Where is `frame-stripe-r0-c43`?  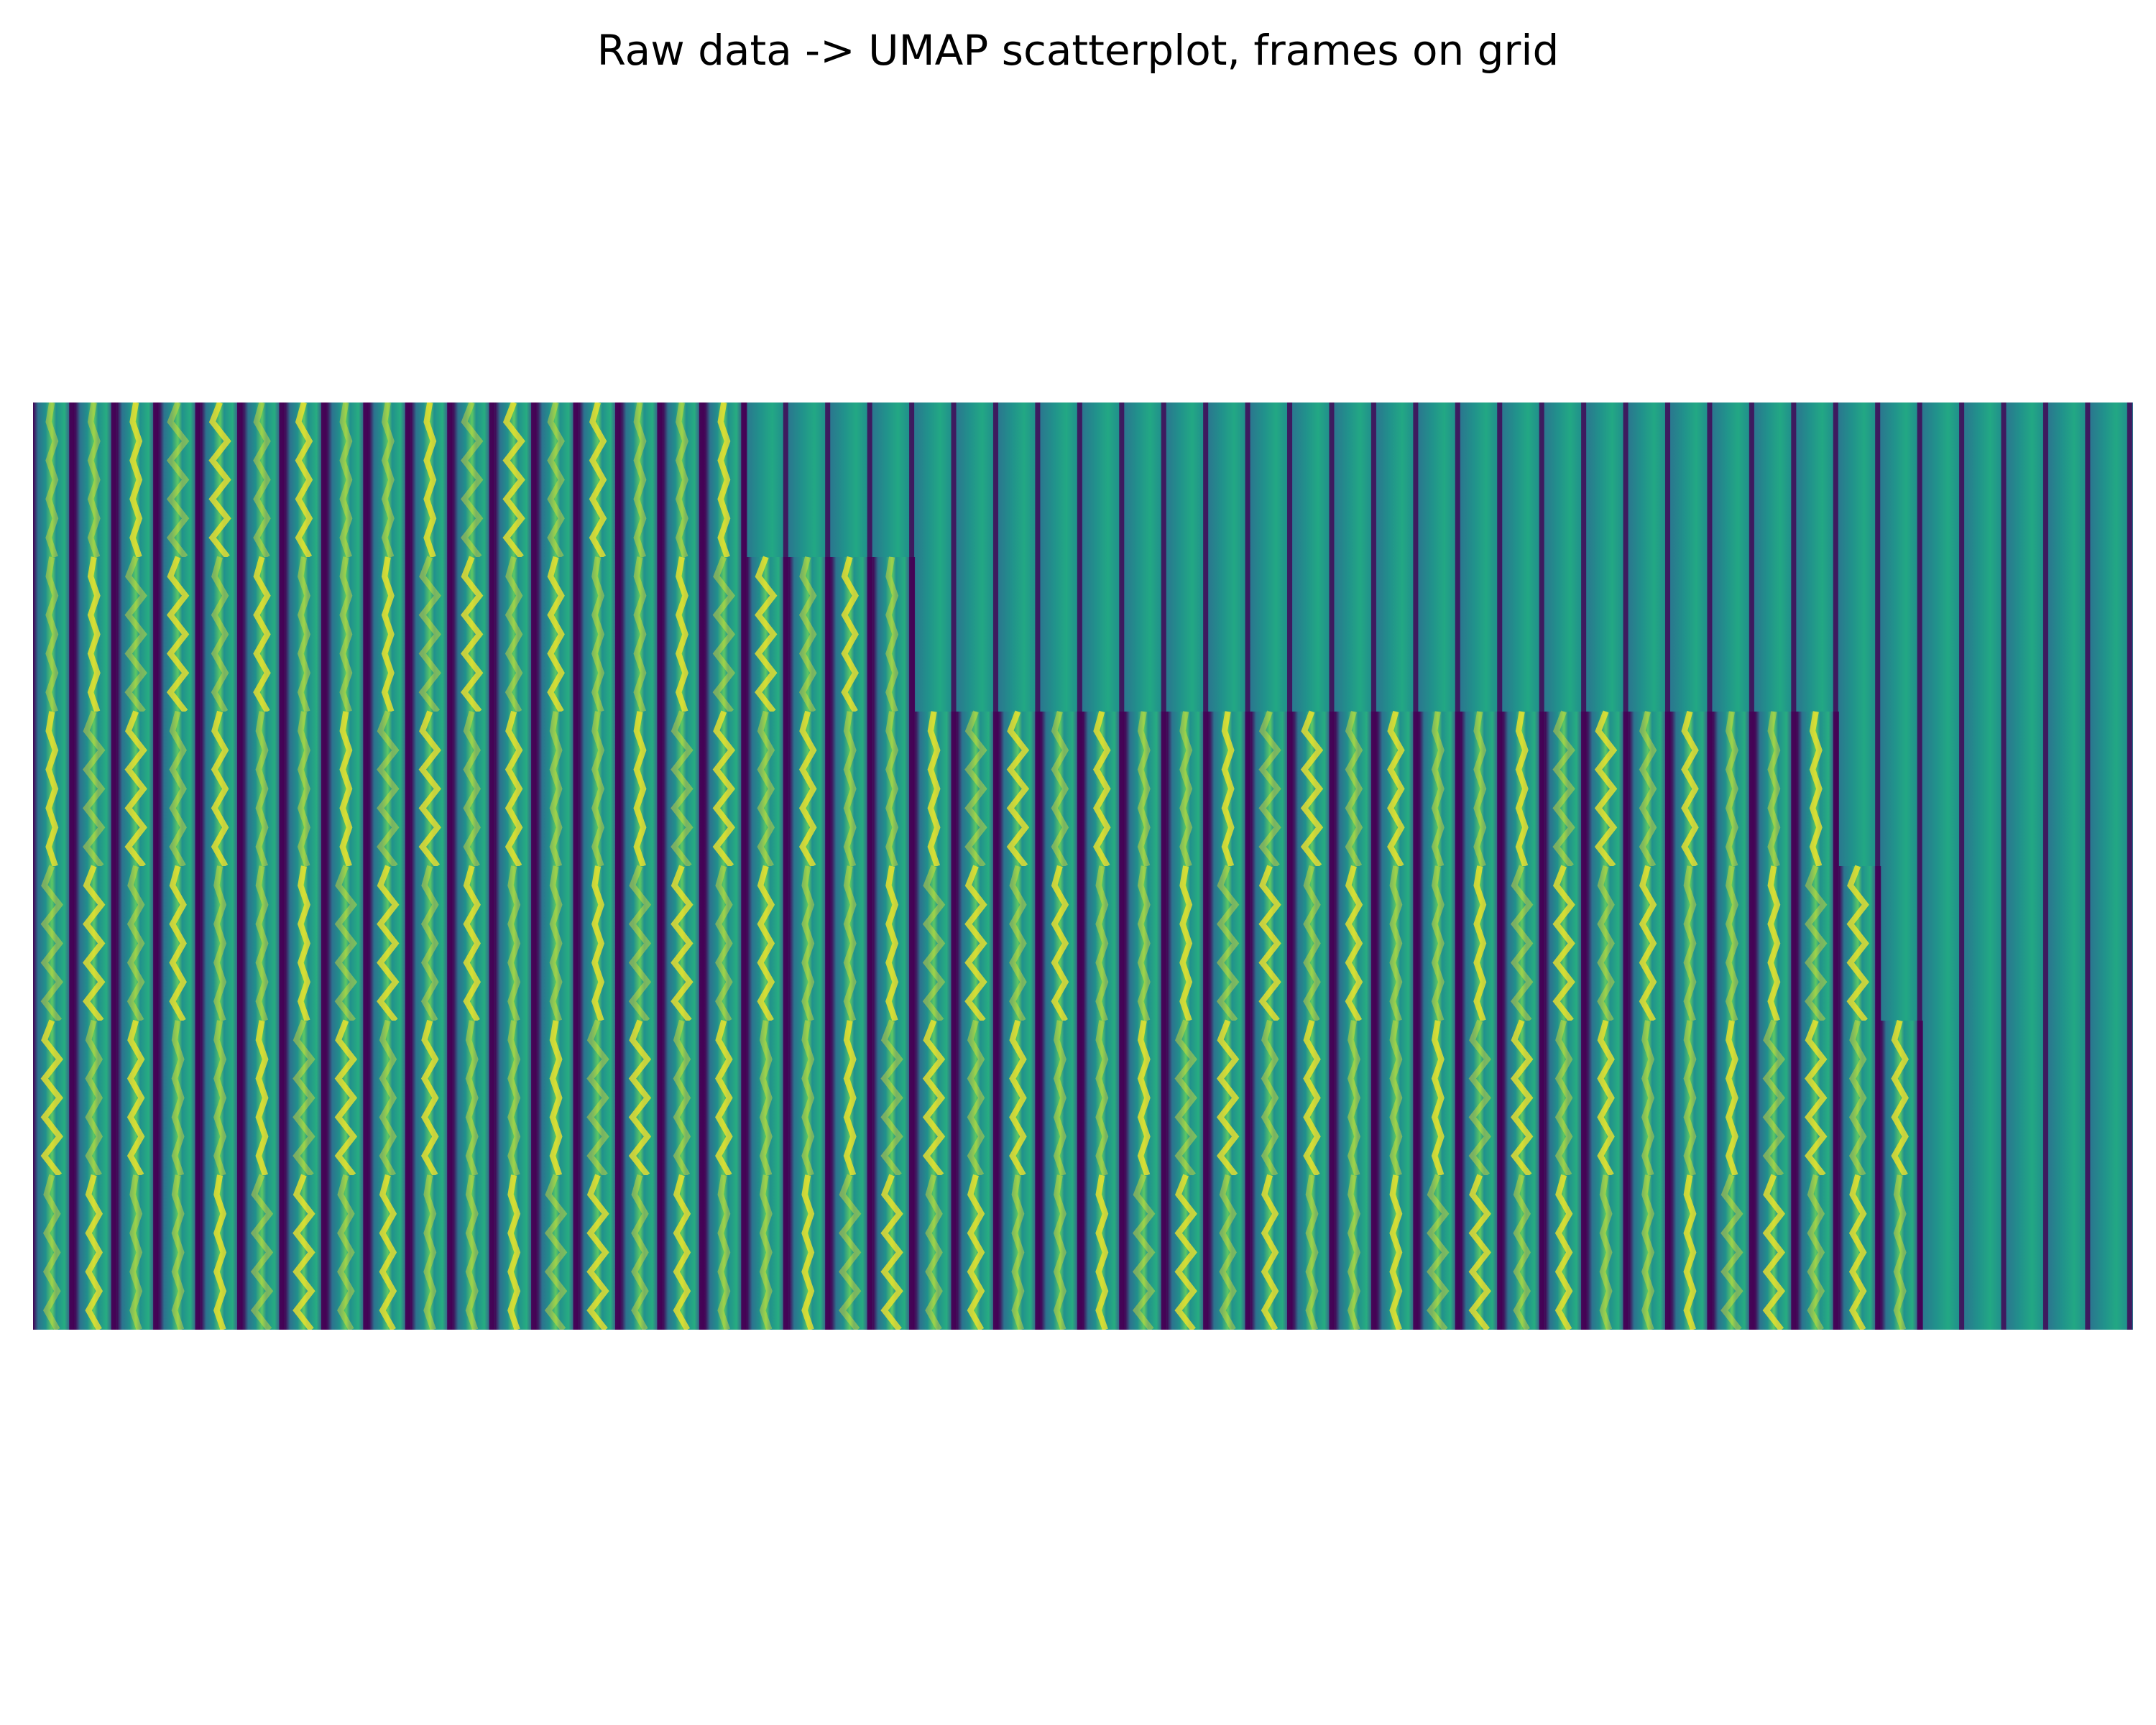 frame-stripe-r0-c43 is located at coordinates (1878, 479).